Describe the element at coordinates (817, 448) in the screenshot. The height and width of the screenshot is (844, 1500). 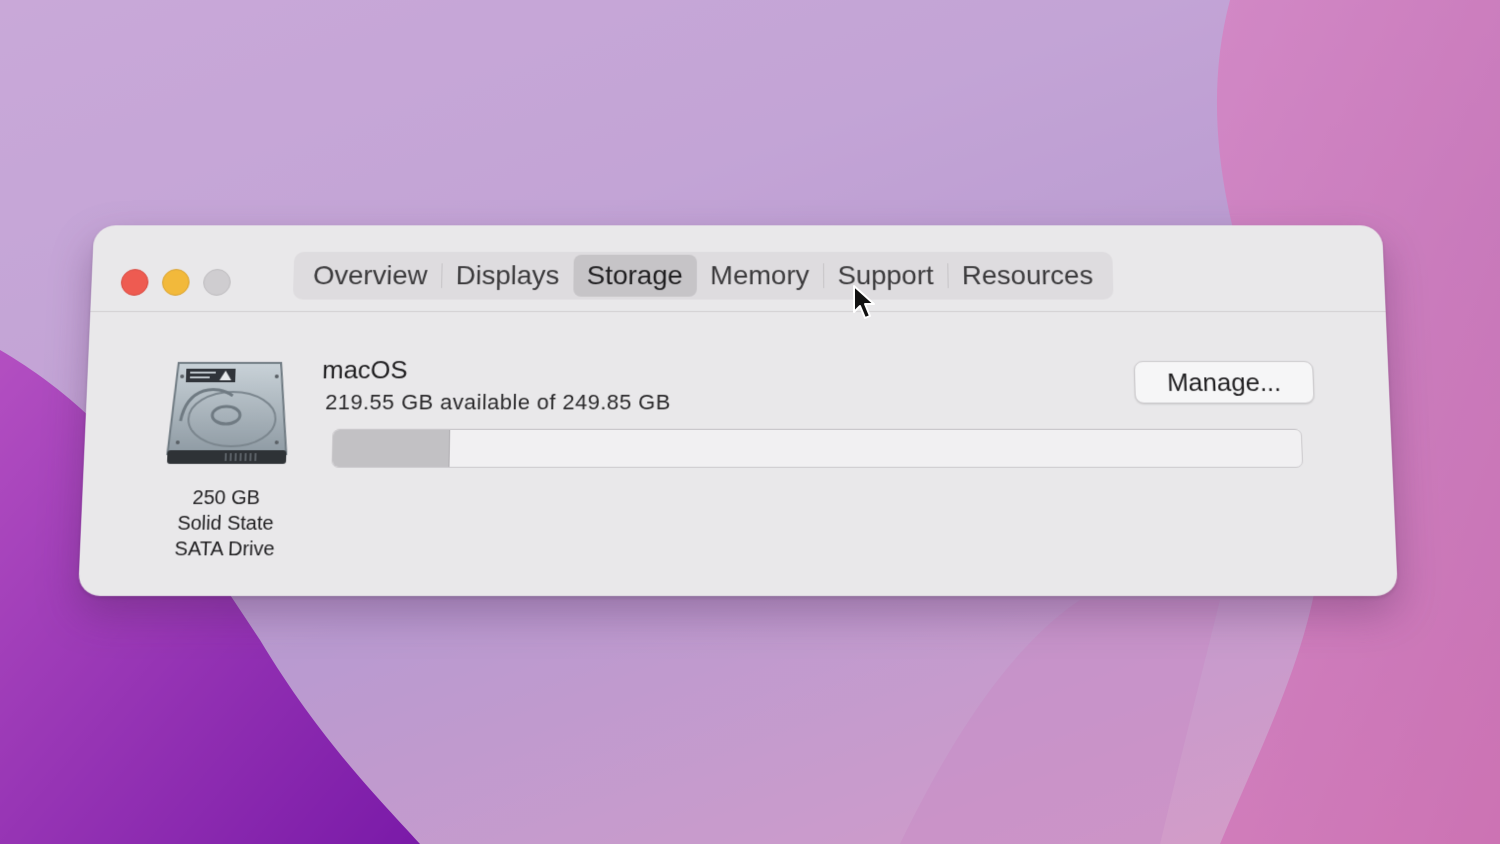
I see `storage-usage-bar` at that location.